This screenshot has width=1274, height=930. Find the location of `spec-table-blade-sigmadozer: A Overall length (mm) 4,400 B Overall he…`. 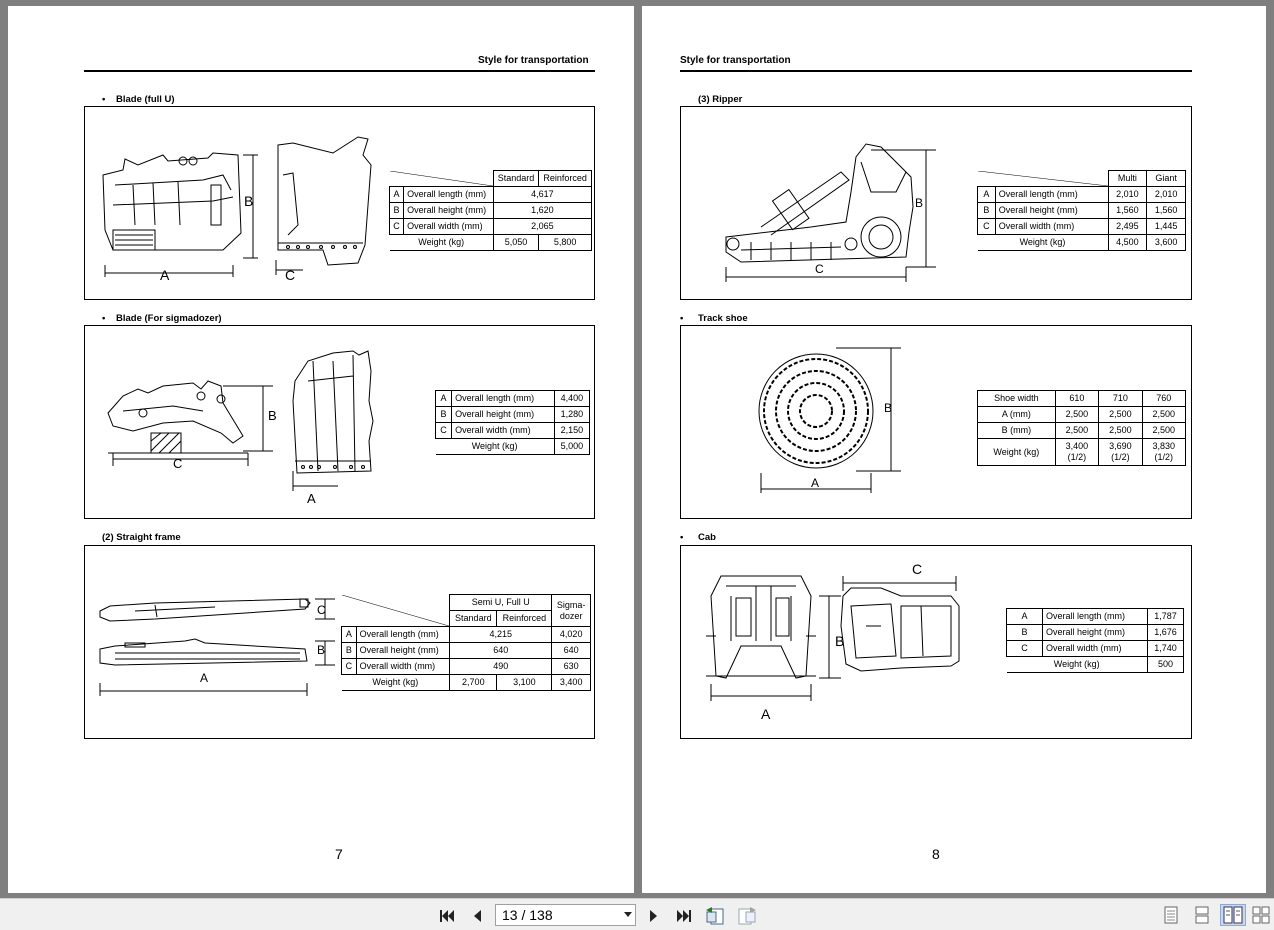

spec-table-blade-sigmadozer: A Overall length (mm) 4,400 B Overall he… is located at coordinates (512, 422).